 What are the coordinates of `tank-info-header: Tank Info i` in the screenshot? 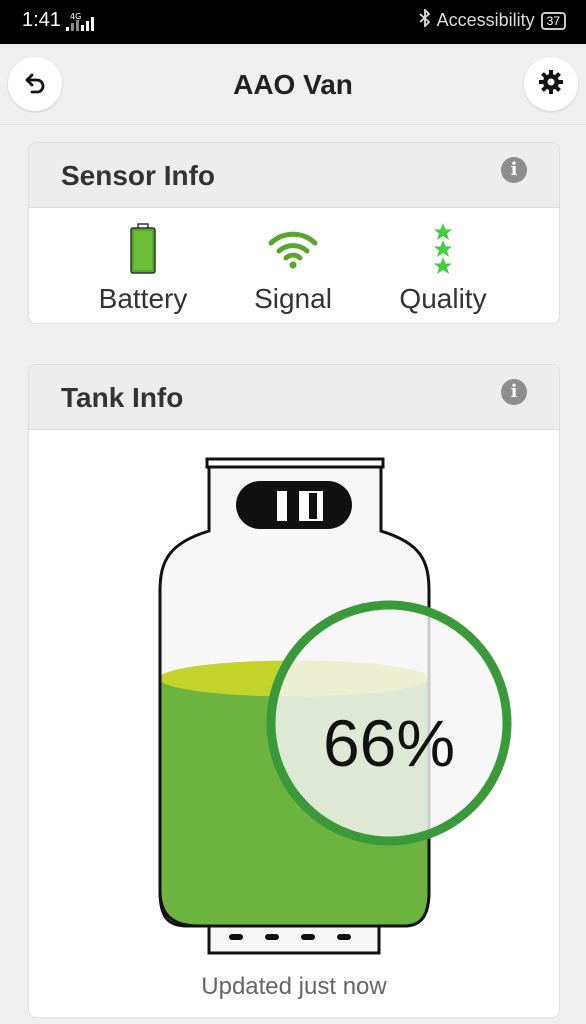 It's located at (294, 397).